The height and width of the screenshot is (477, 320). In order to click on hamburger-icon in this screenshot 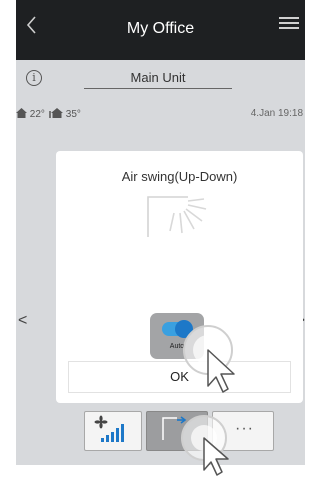, I will do `click(289, 18)`.